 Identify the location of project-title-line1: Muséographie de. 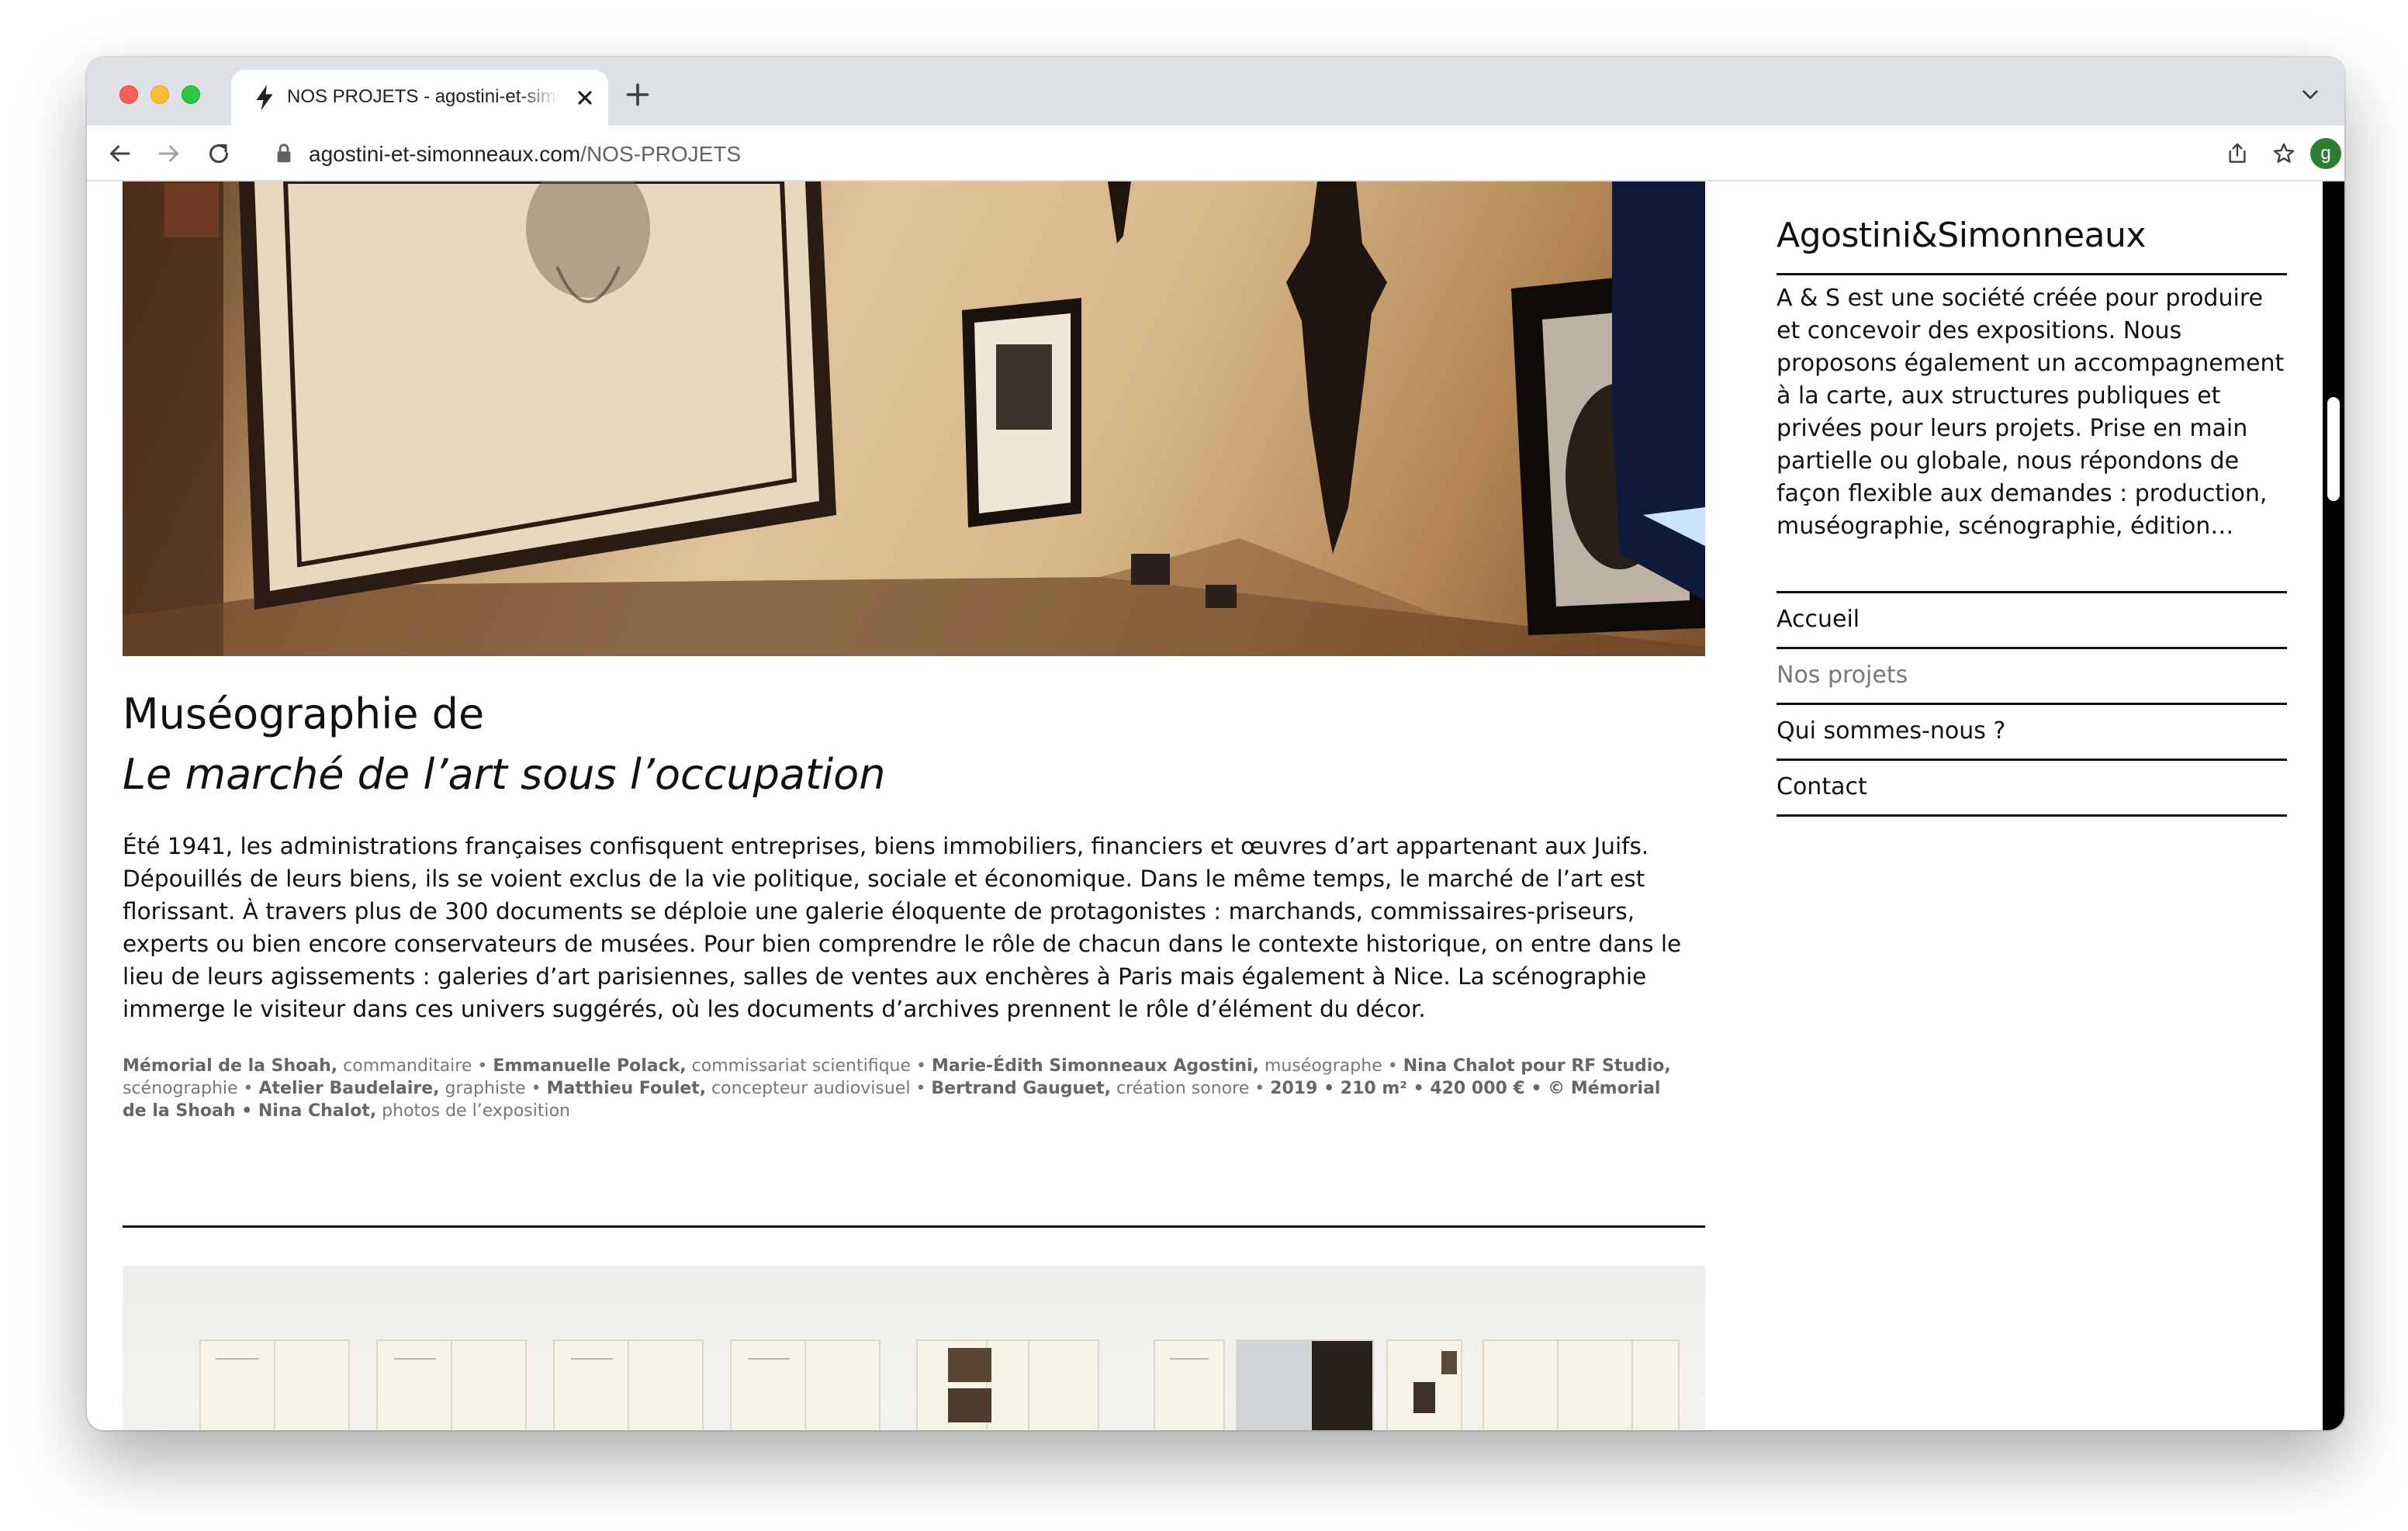
(304, 713).